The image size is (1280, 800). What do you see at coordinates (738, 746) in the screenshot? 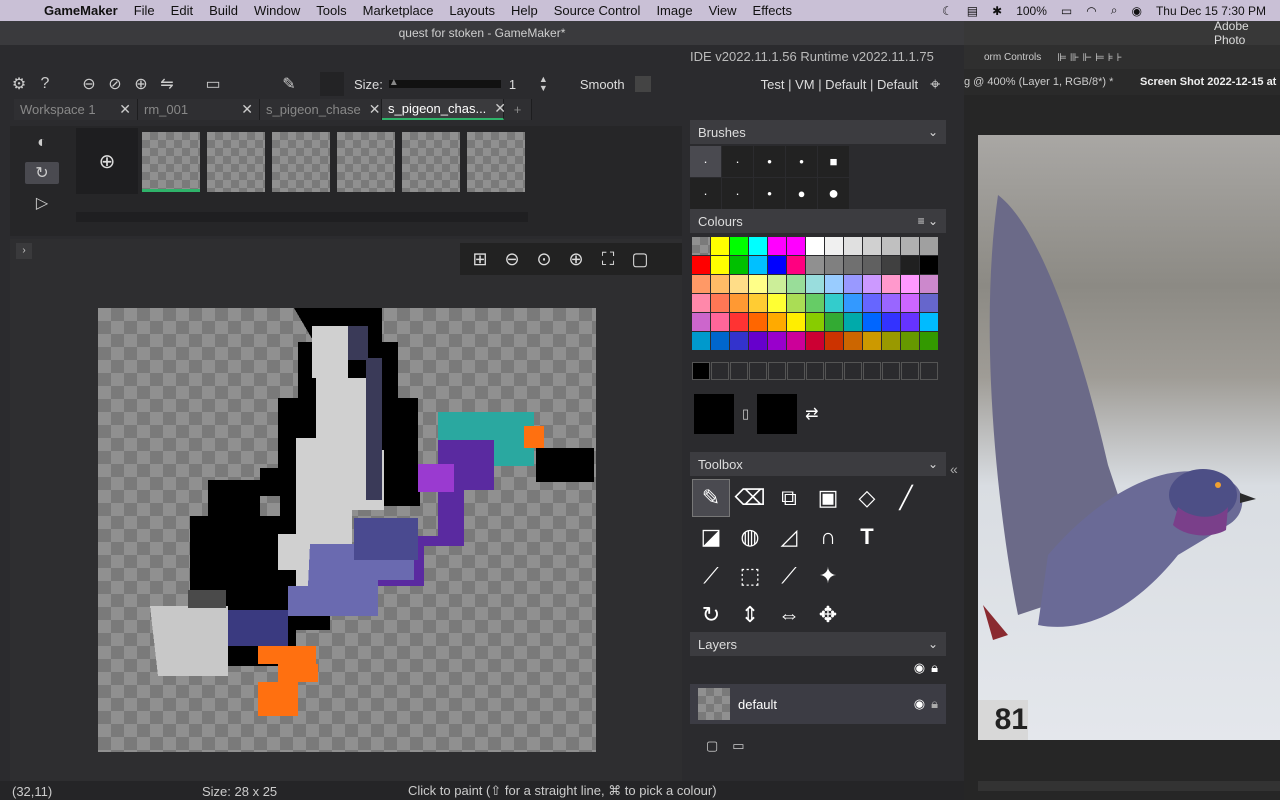
I see `folder-icon: ▭` at bounding box center [738, 746].